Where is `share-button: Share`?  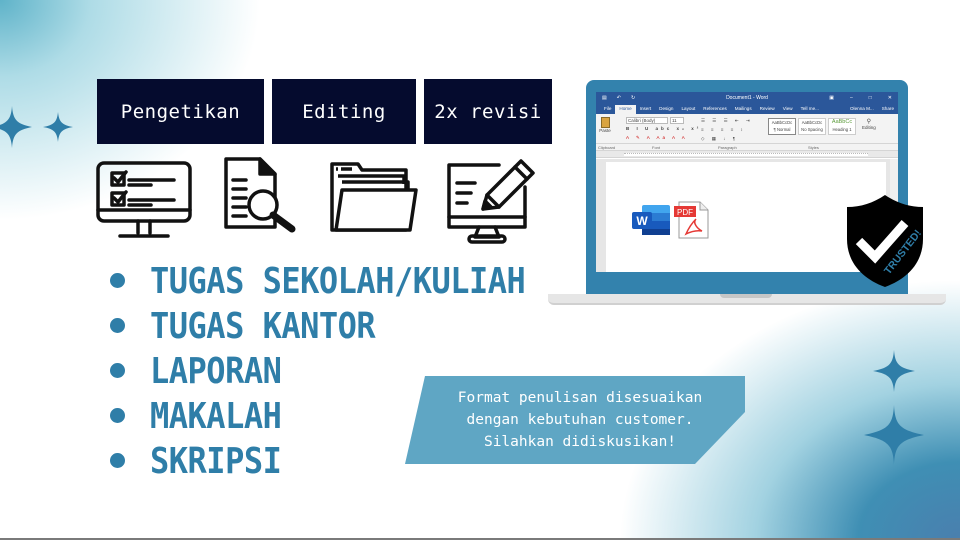 share-button: Share is located at coordinates (888, 109).